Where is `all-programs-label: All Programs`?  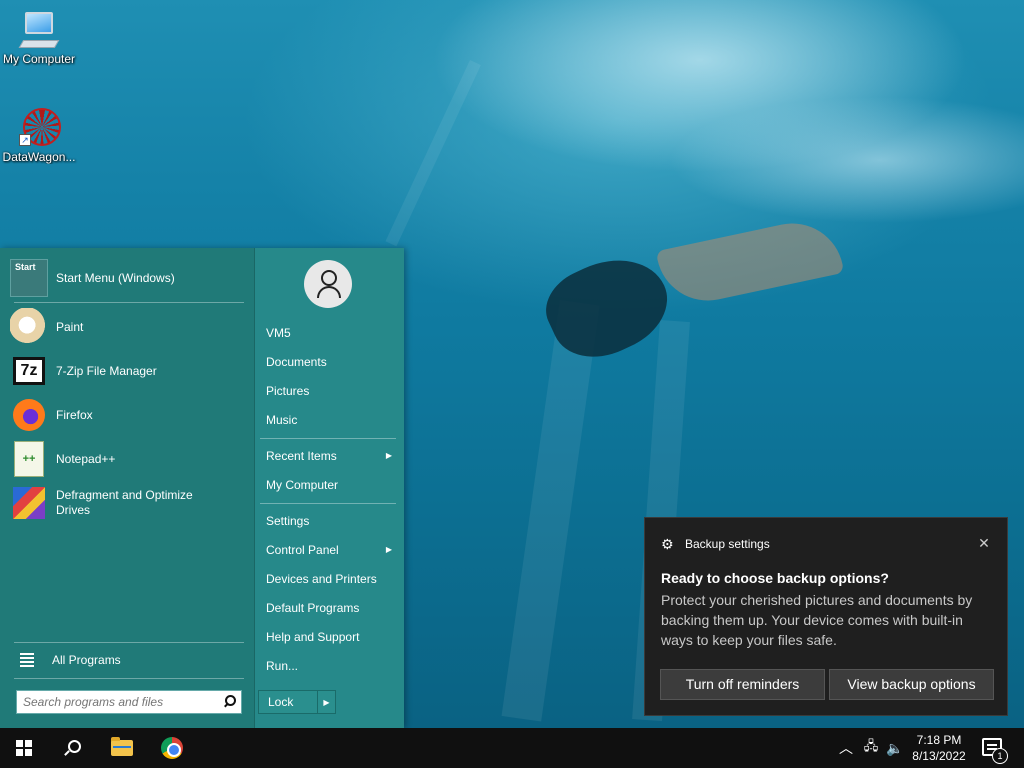 all-programs-label: All Programs is located at coordinates (86, 660).